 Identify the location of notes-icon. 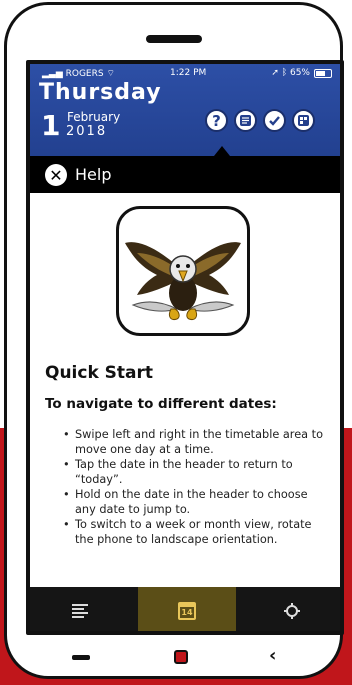
(245, 120).